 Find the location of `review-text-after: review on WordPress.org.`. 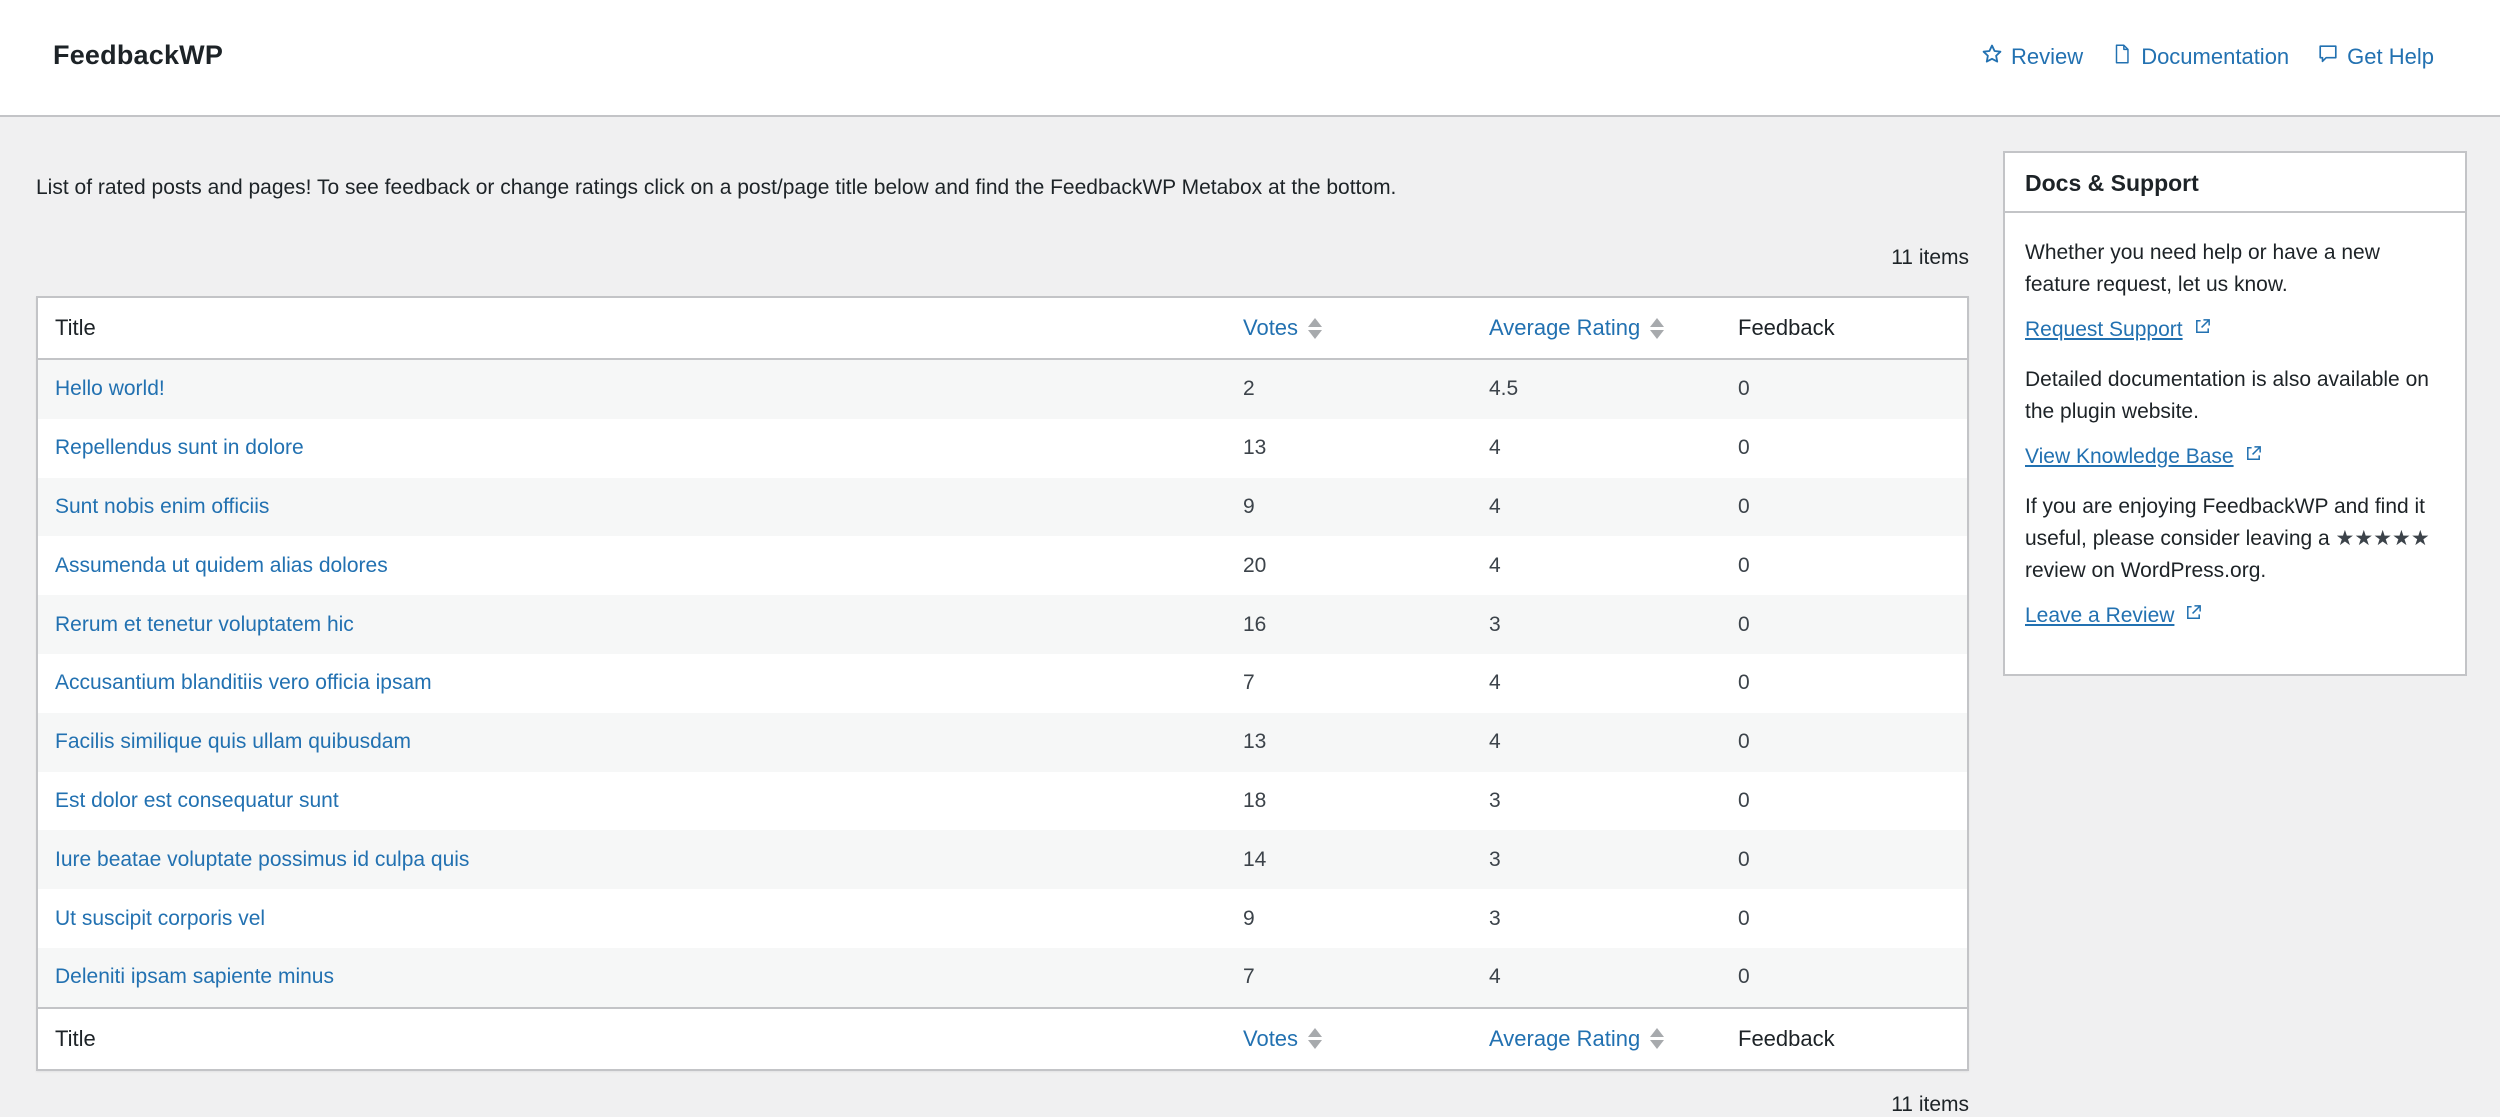

review-text-after: review on WordPress.org. is located at coordinates (2146, 570).